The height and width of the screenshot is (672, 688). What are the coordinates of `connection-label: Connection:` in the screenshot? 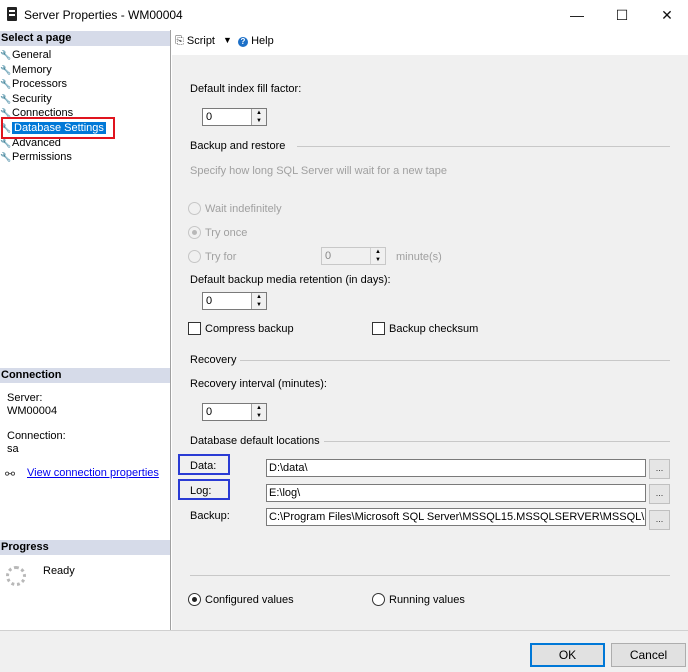 It's located at (36, 436).